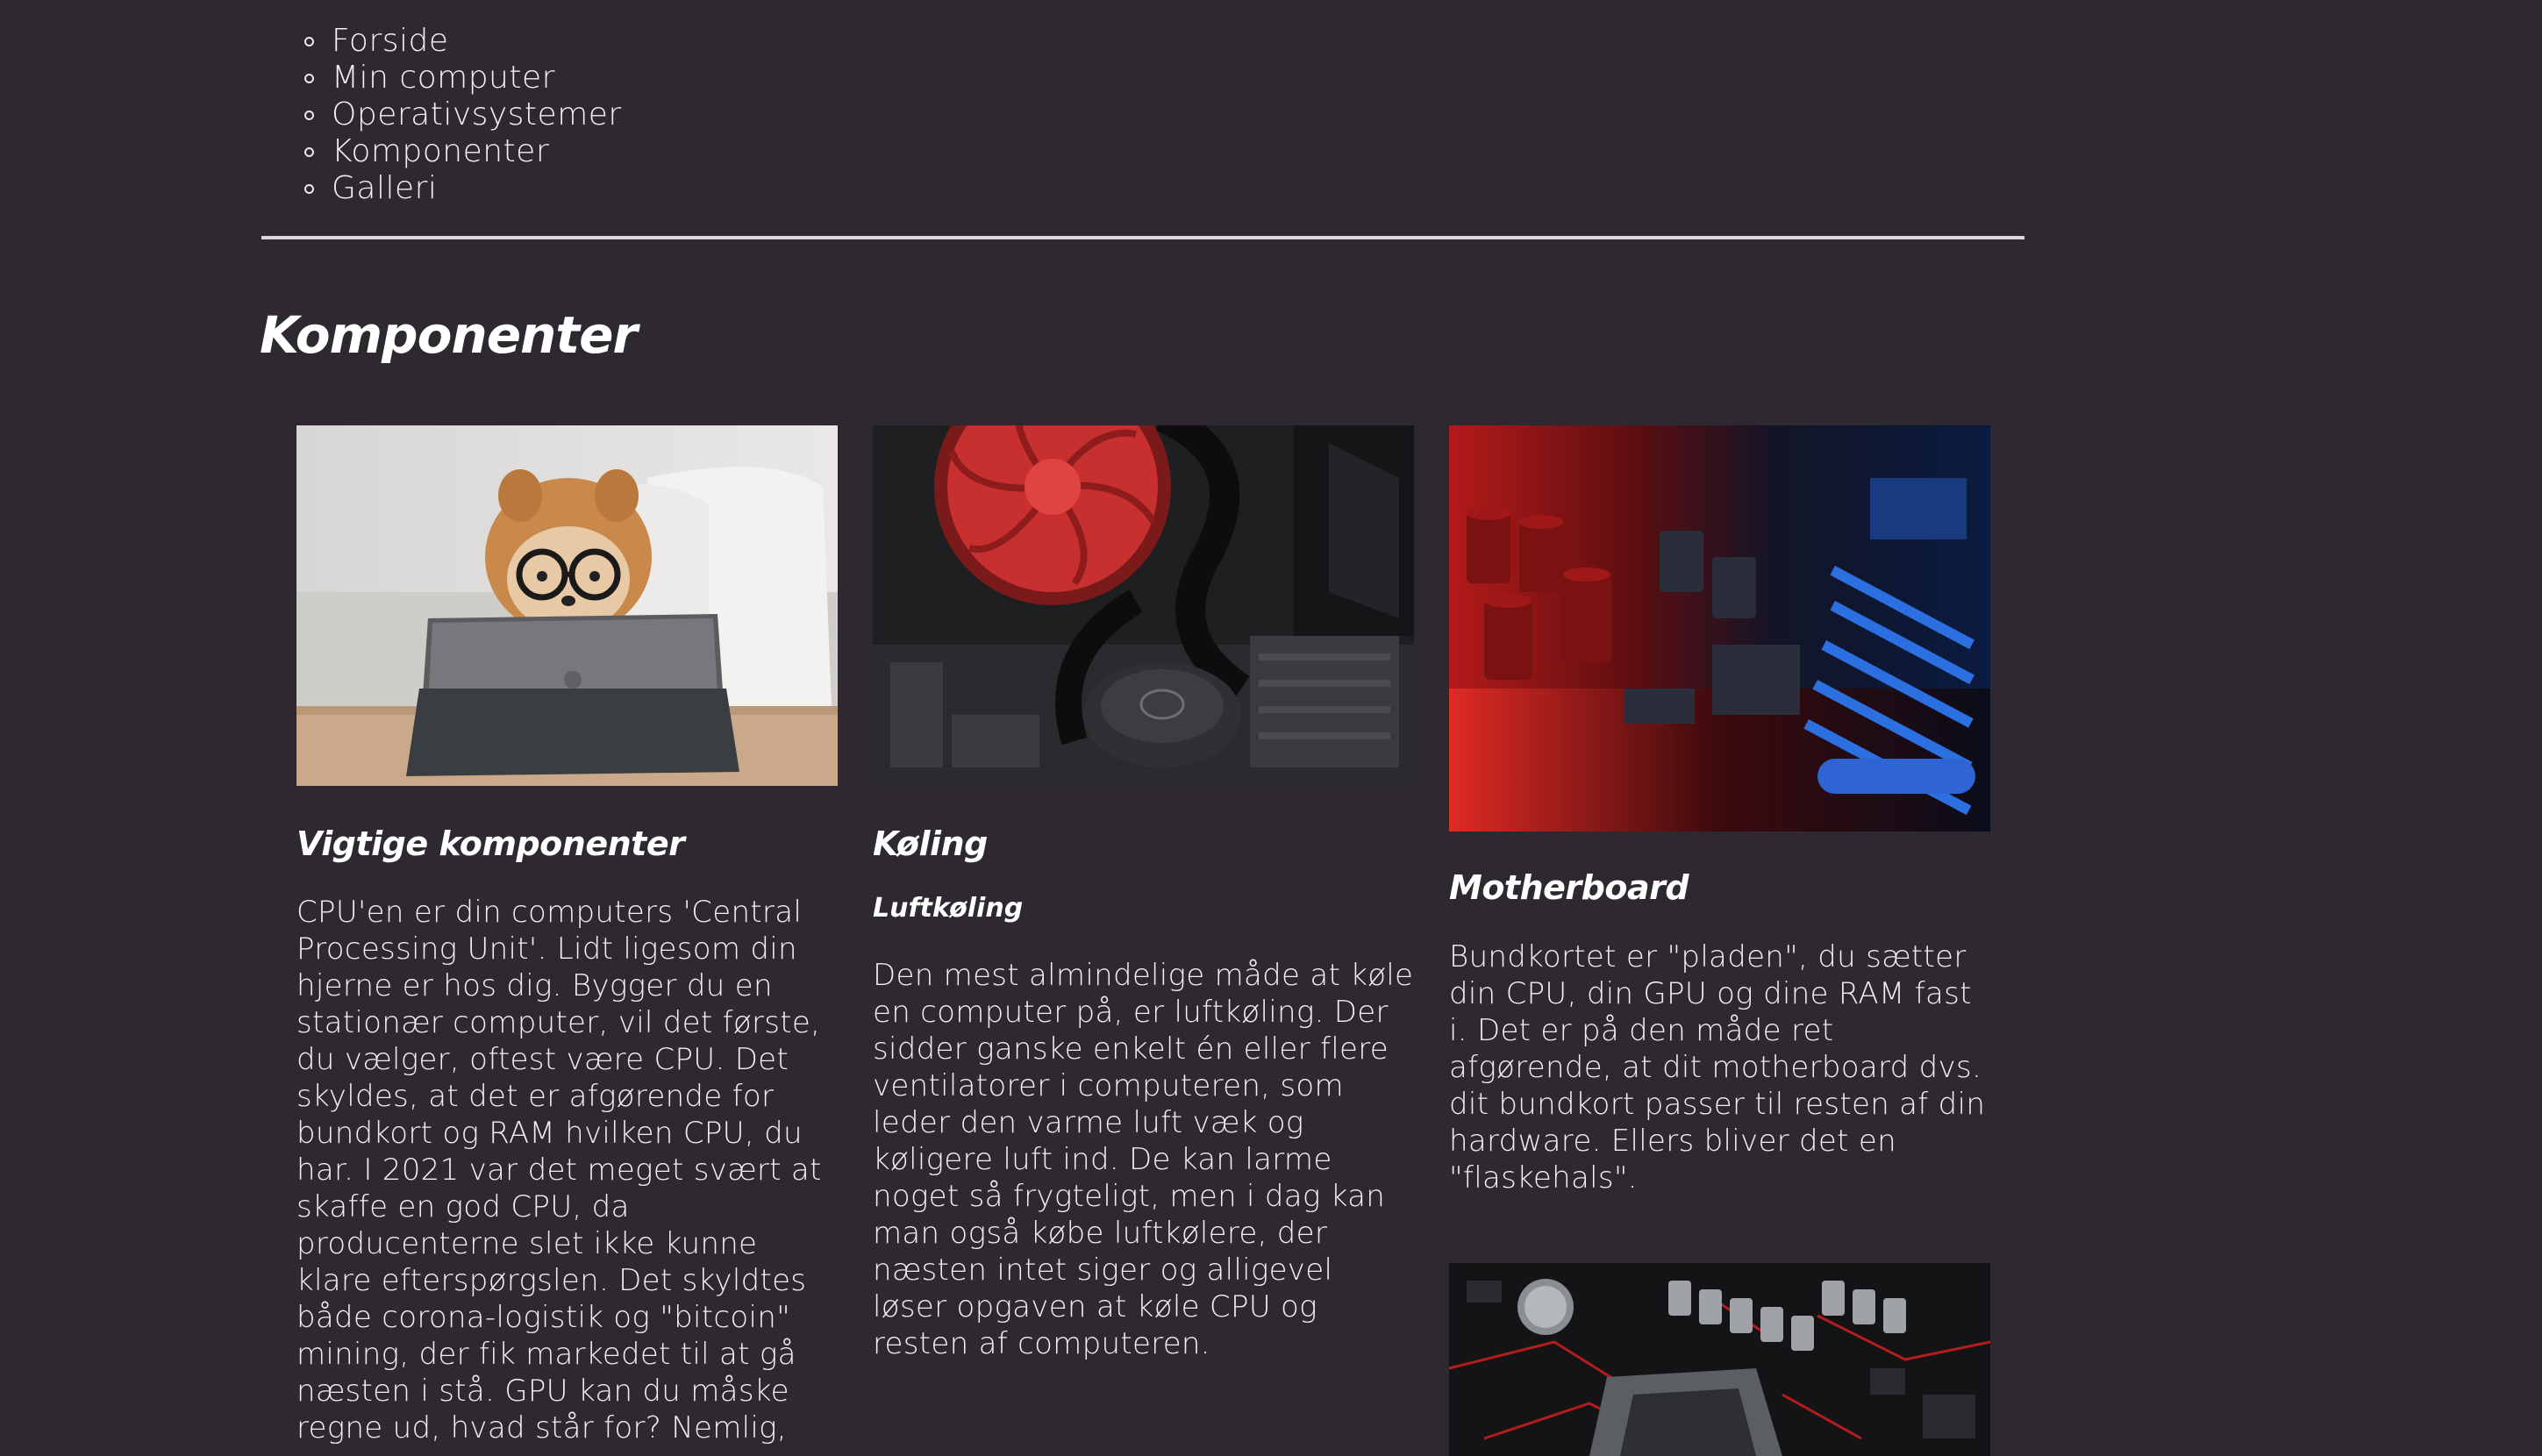  Describe the element at coordinates (384, 188) in the screenshot. I see `nav-item-label: Galleri` at that location.